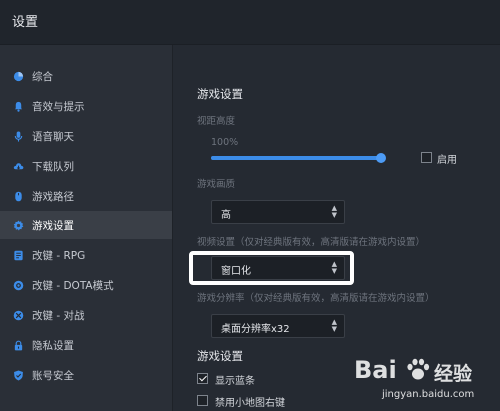  Describe the element at coordinates (316, 298) in the screenshot. I see `resolution-label: 游戏分辨率（仅对经典版有效，高清版请在游戏内设置）` at that location.